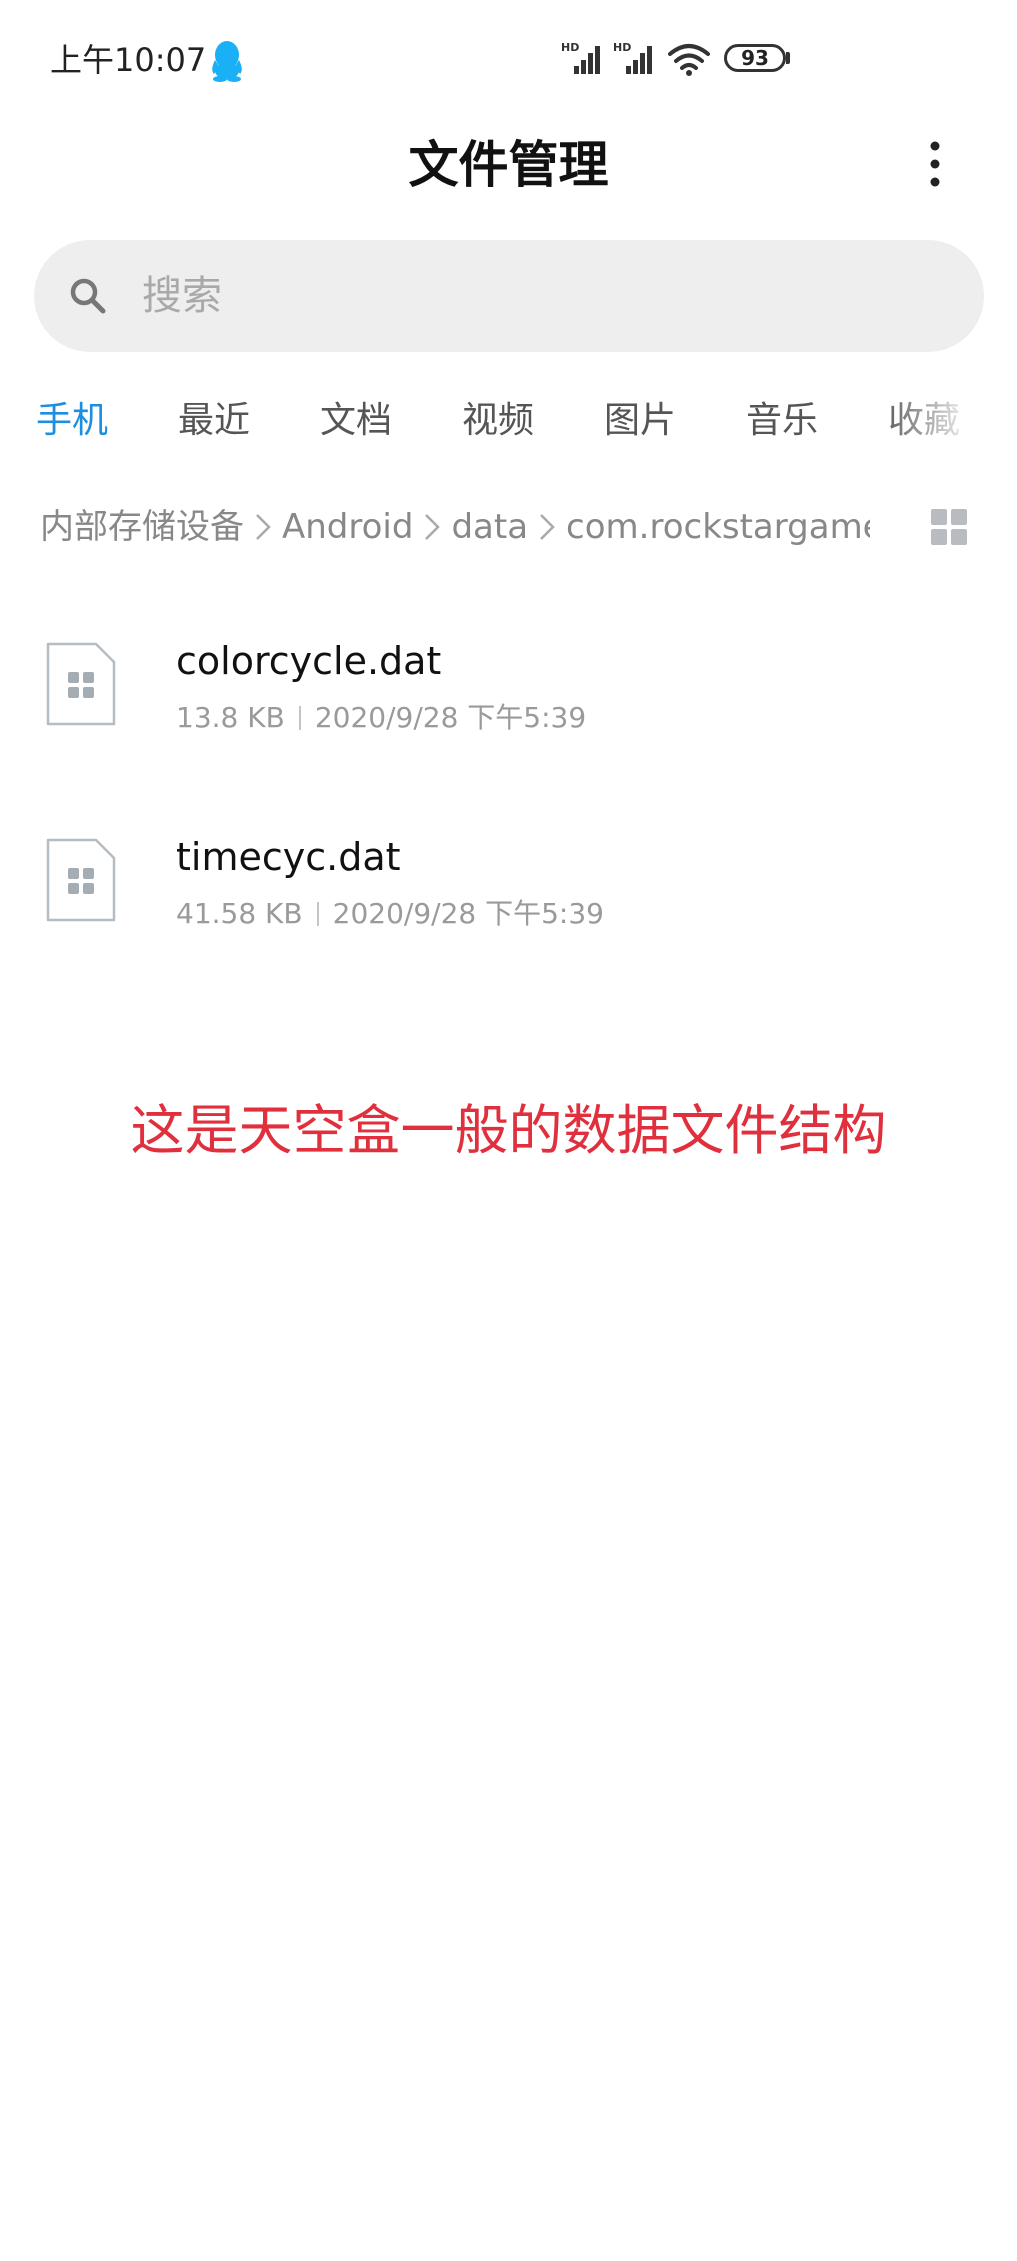 The image size is (1017, 2261). Describe the element at coordinates (230, 717) in the screenshot. I see `file-size: 13.8 KB` at that location.